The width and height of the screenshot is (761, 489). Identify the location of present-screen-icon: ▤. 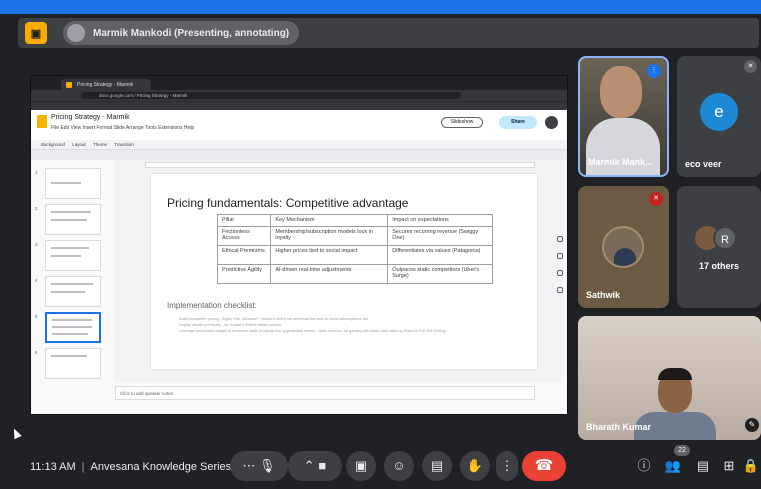
(437, 465).